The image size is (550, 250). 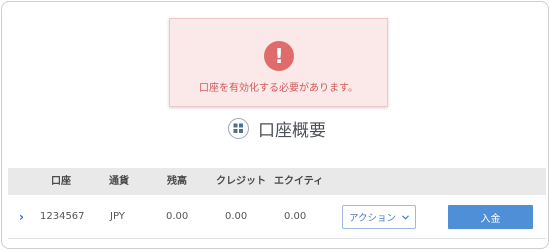 I want to click on chevron-down-icon, so click(x=405, y=217).